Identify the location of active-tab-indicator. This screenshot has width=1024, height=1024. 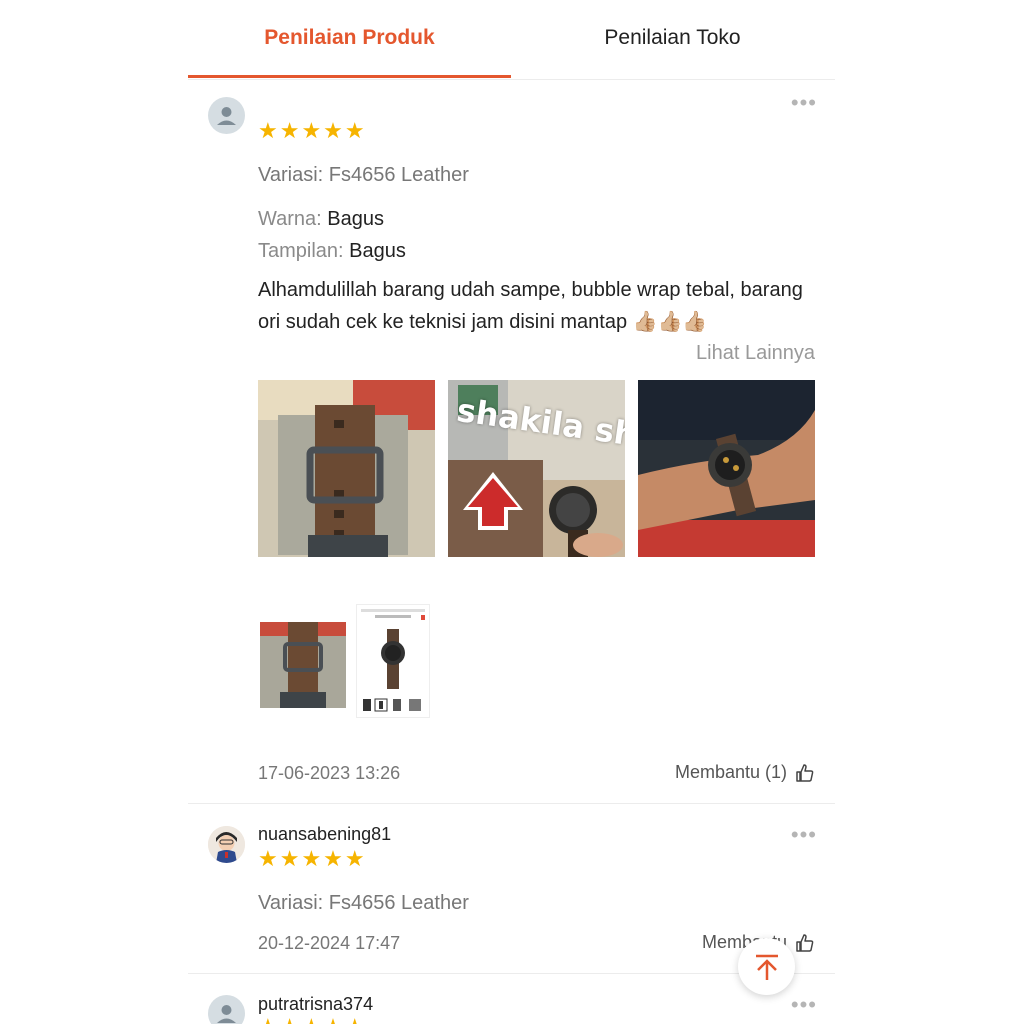
(349, 76).